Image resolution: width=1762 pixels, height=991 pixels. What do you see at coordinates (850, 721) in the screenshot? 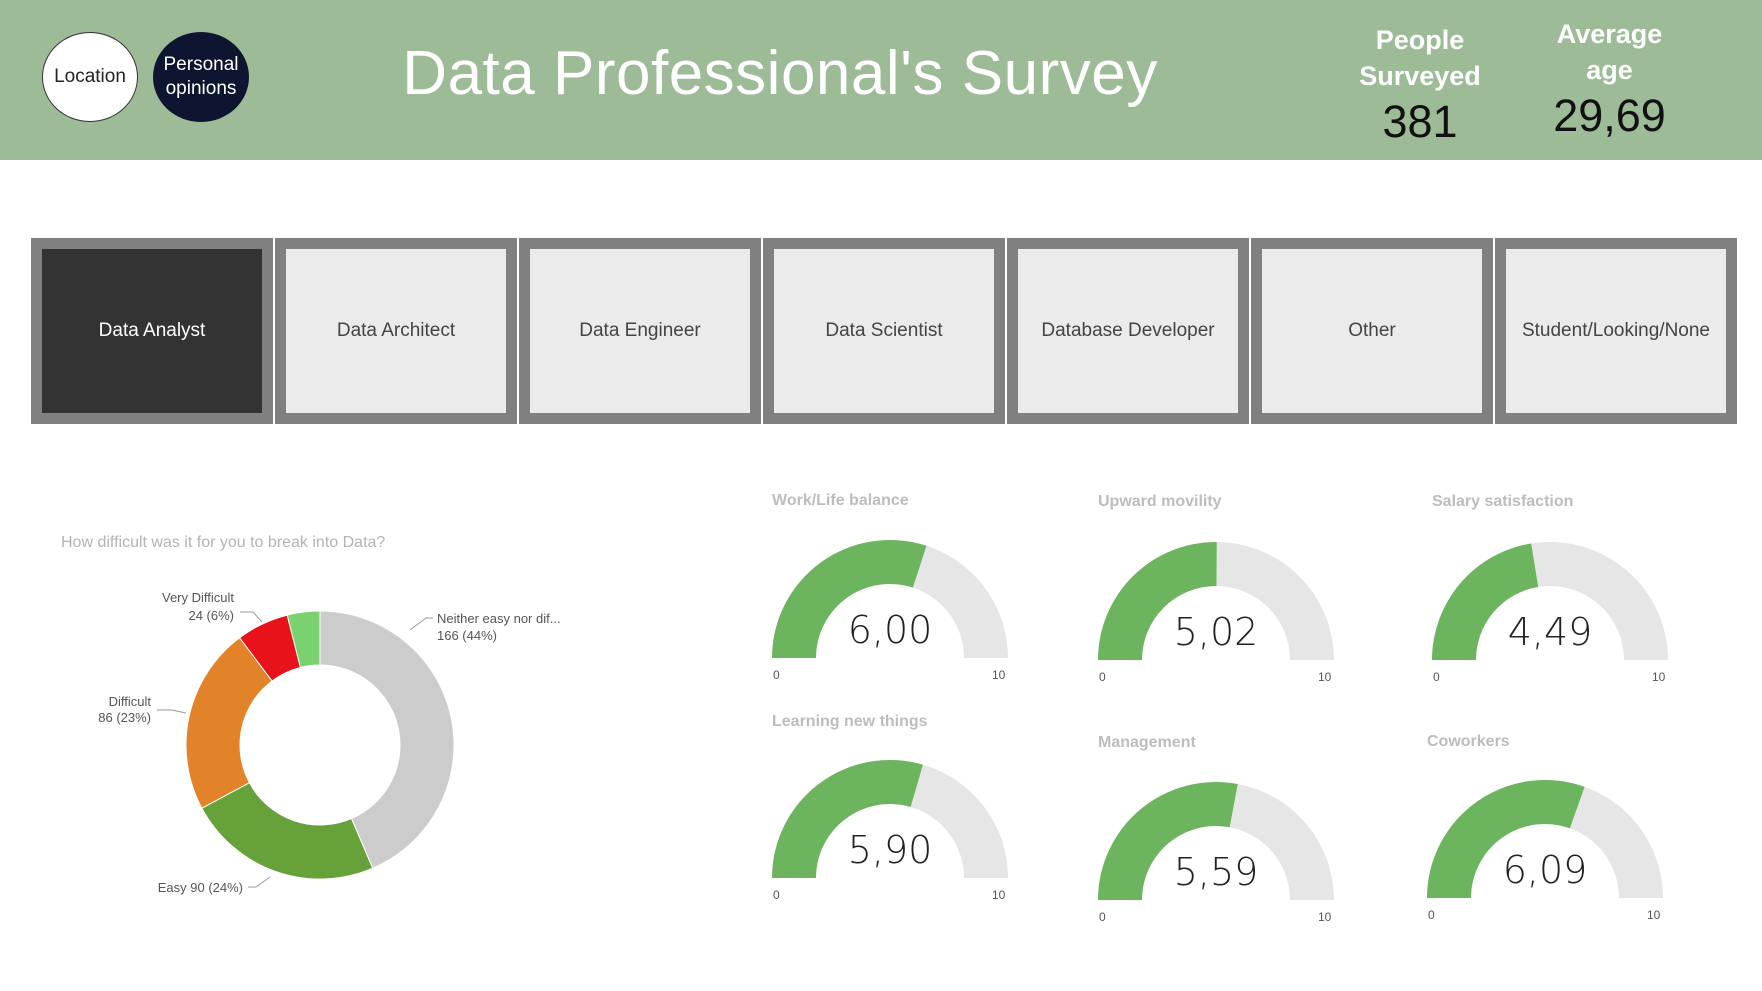
I see `gauge-title-learning-new-things: Learning new things` at bounding box center [850, 721].